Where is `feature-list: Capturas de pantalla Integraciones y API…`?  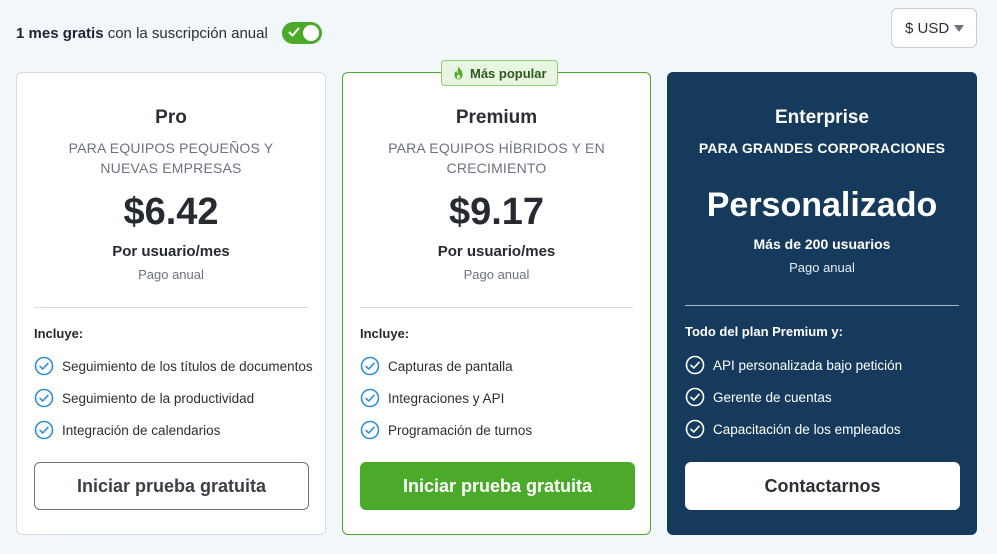 feature-list: Capturas de pantalla Integraciones y API… is located at coordinates (500, 398).